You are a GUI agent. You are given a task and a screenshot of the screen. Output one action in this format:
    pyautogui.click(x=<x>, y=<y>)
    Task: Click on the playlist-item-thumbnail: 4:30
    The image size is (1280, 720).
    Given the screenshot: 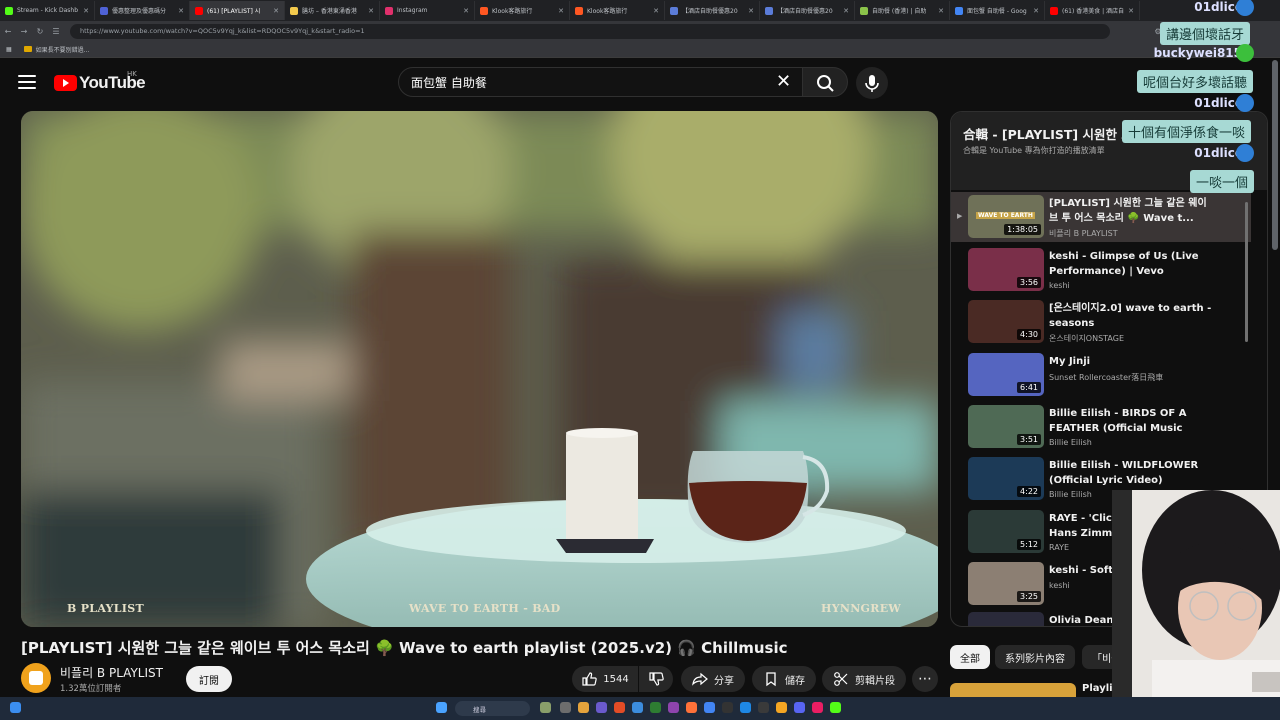 What is the action you would take?
    pyautogui.click(x=1006, y=321)
    